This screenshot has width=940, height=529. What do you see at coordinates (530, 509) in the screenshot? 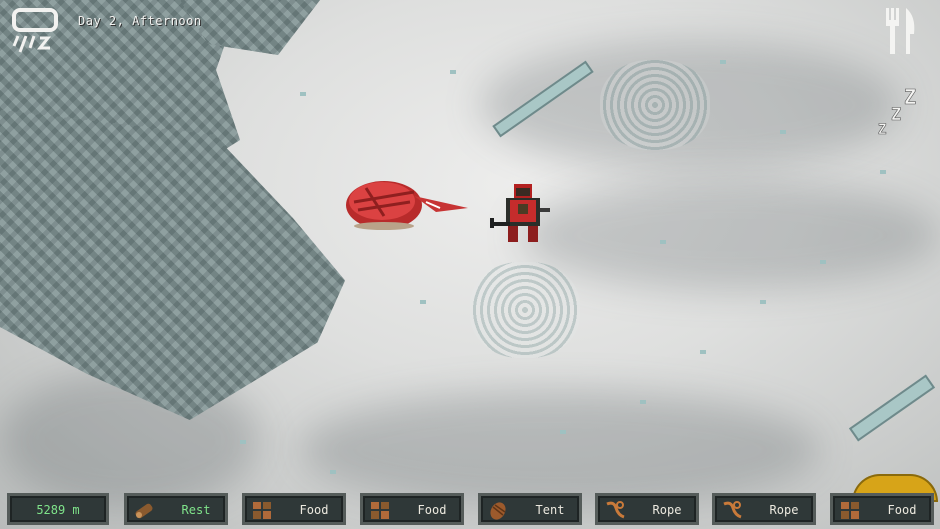
I see `inventory-slot-tent: Tent` at bounding box center [530, 509].